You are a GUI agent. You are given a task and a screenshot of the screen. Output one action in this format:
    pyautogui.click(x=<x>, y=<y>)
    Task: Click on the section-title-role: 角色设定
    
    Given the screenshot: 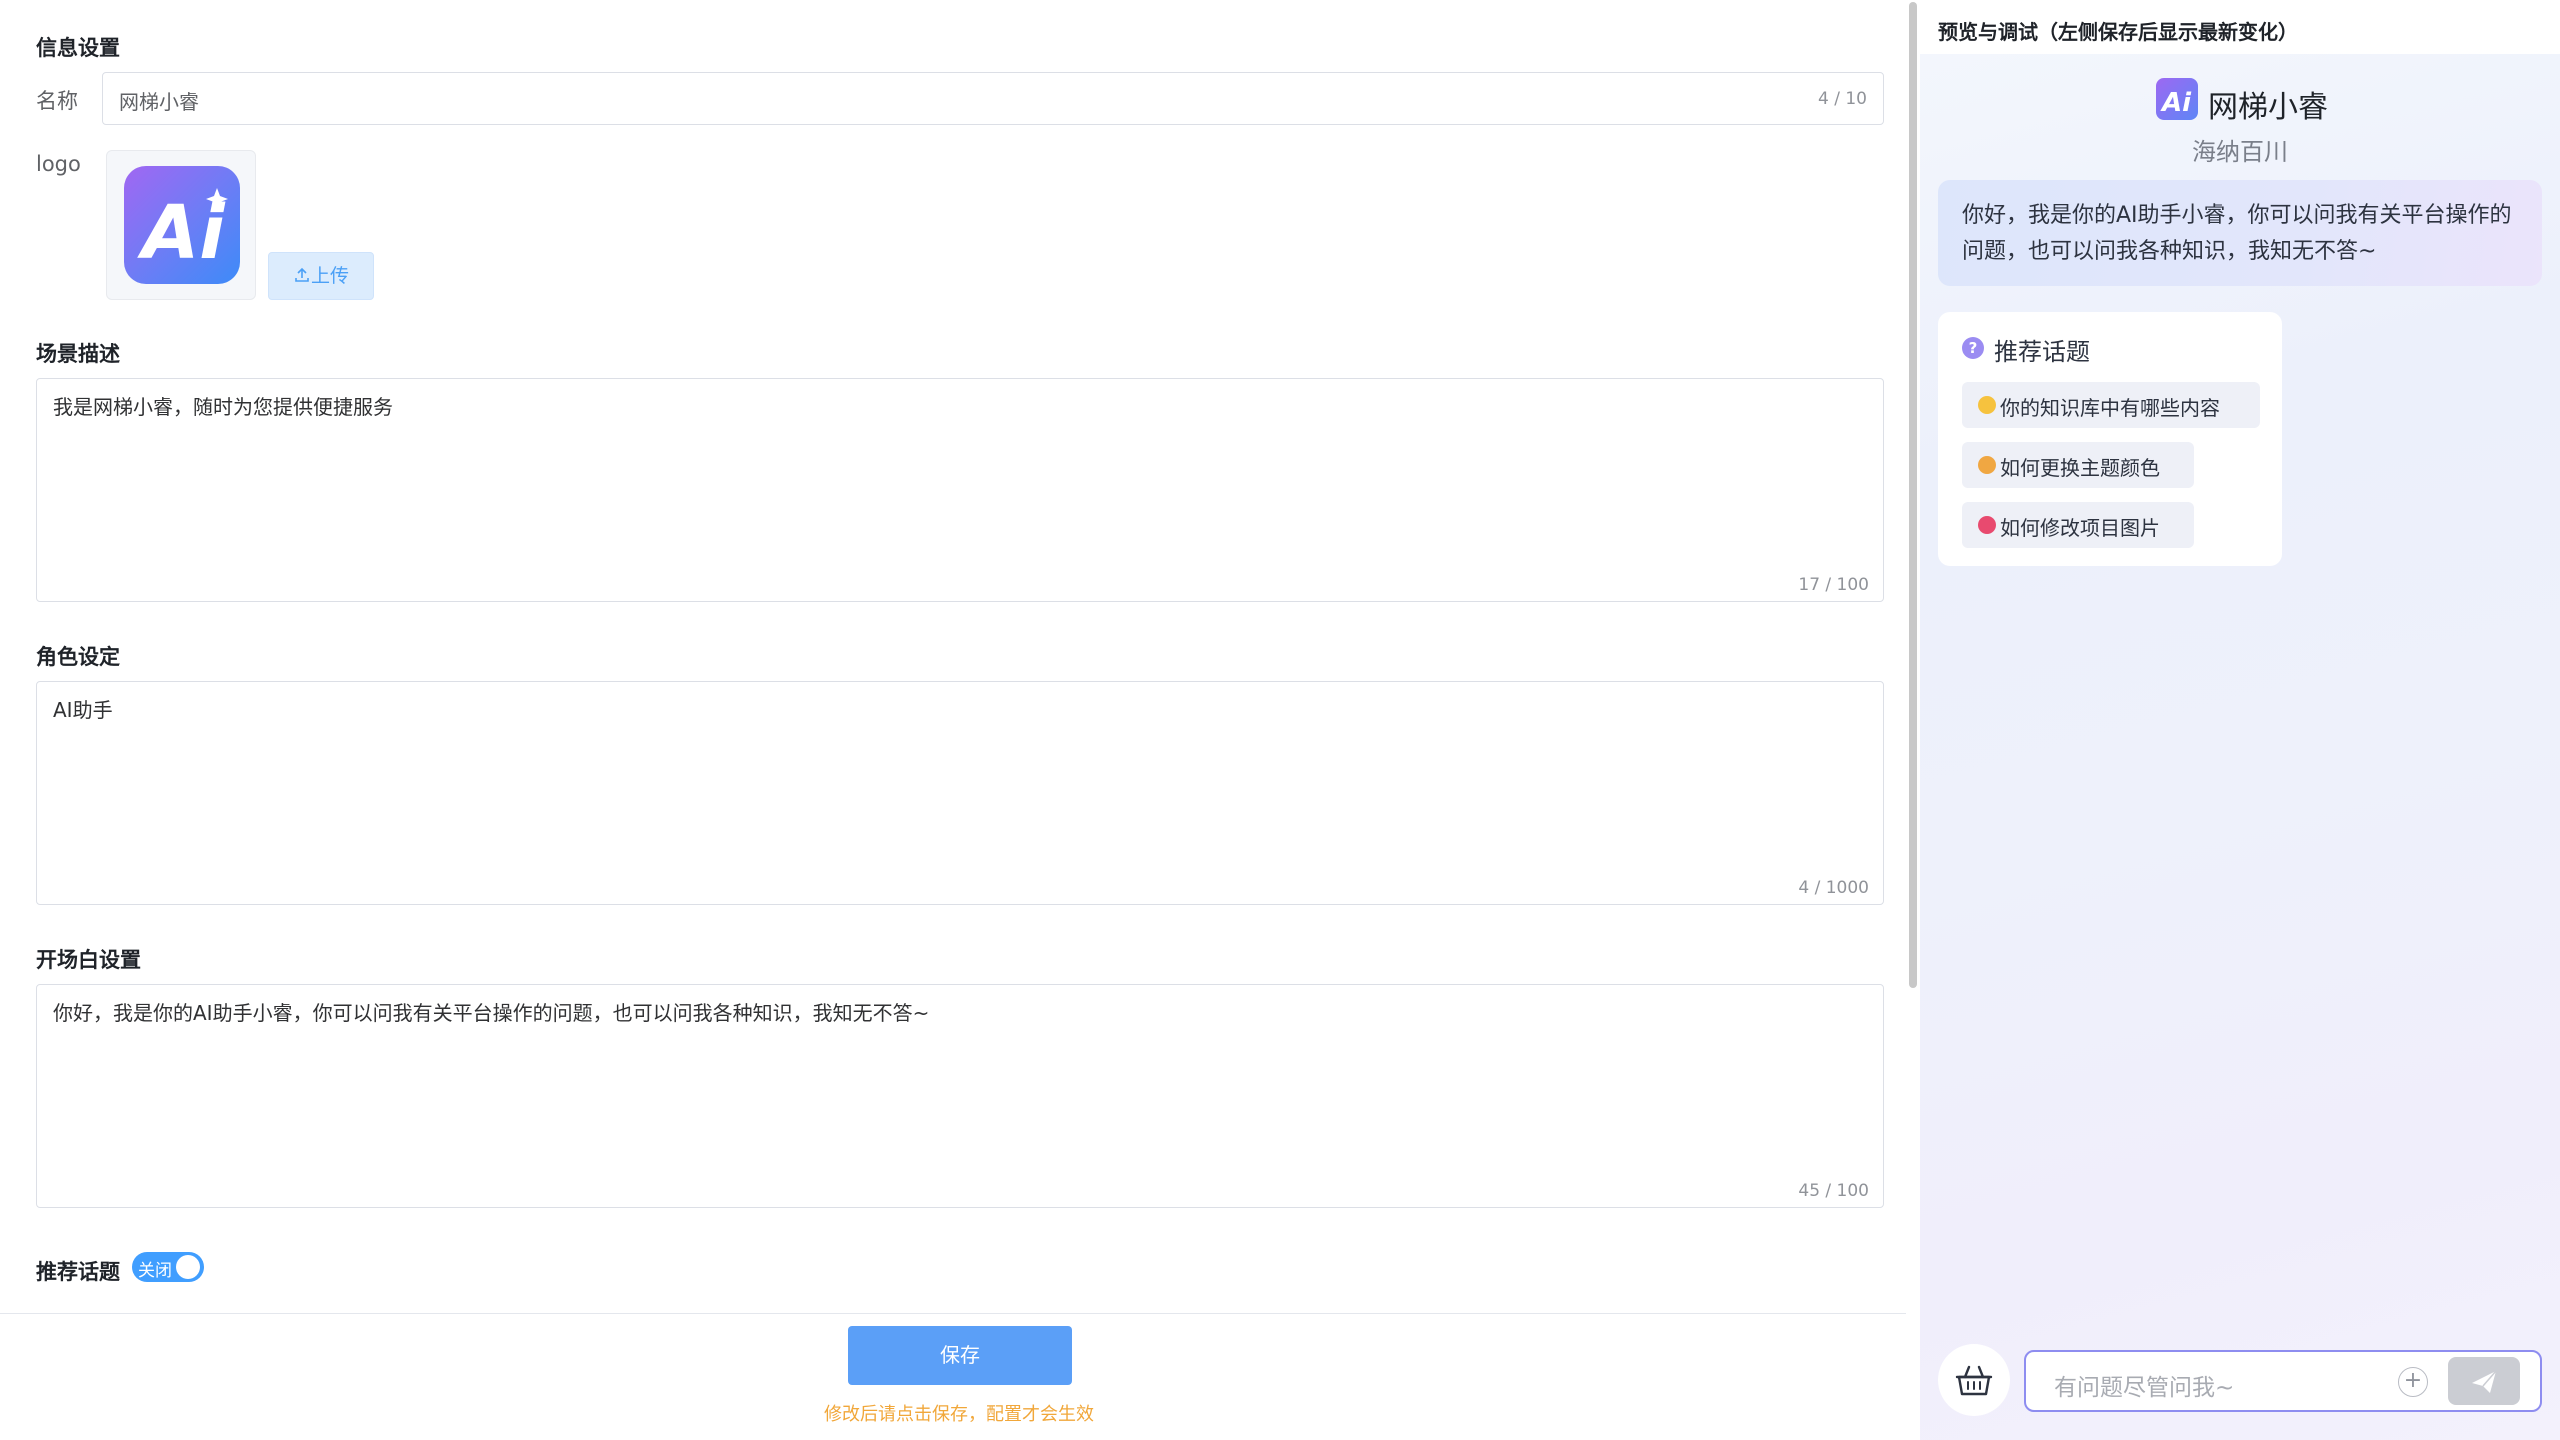 What is the action you would take?
    pyautogui.click(x=78, y=657)
    